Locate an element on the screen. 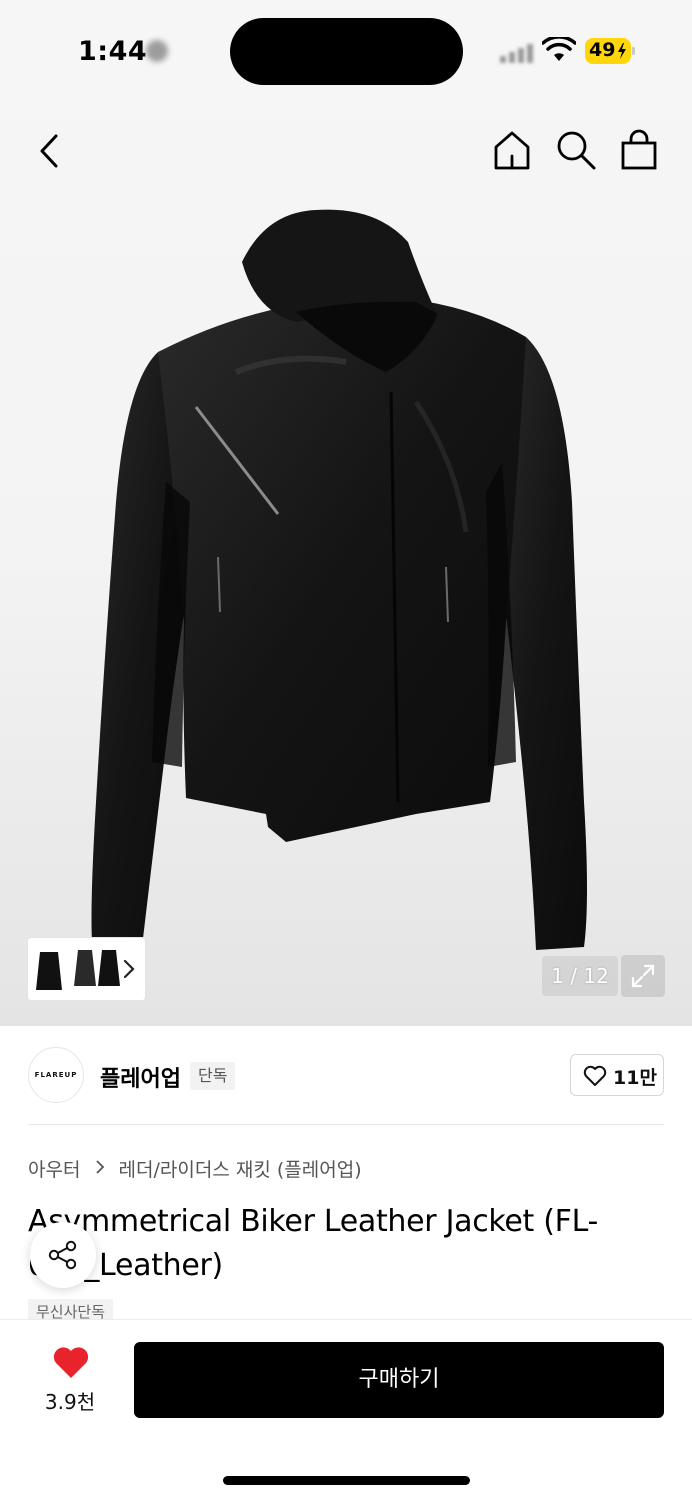  expand-icon is located at coordinates (643, 976).